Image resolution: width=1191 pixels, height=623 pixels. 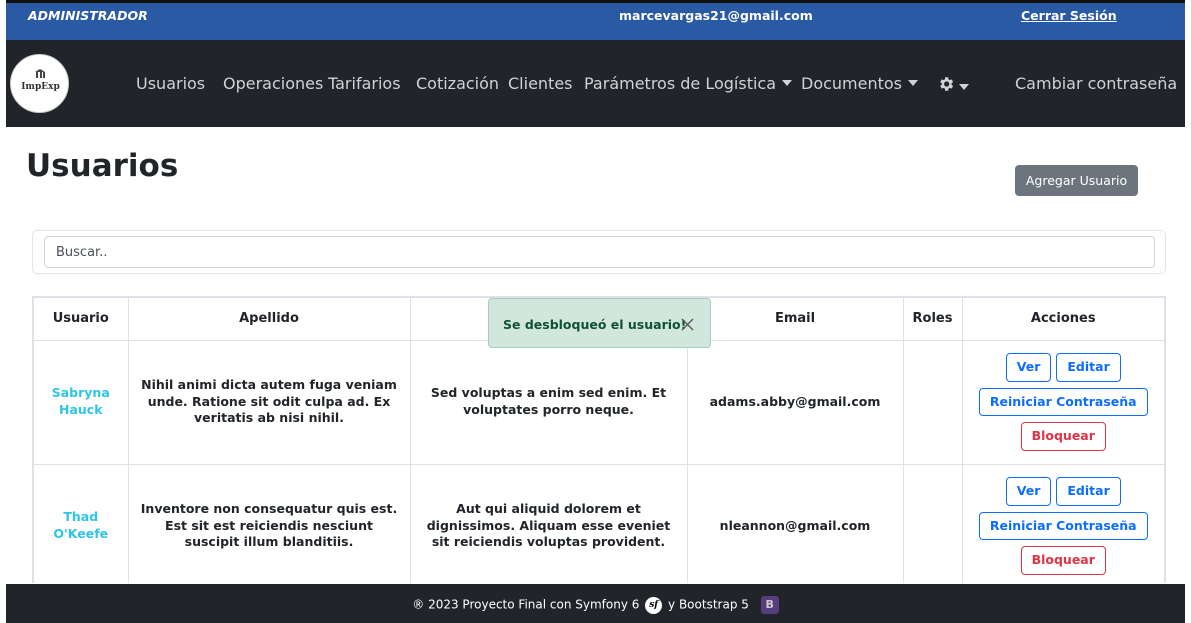 I want to click on nav-item-documentos: Documentos, so click(x=860, y=83).